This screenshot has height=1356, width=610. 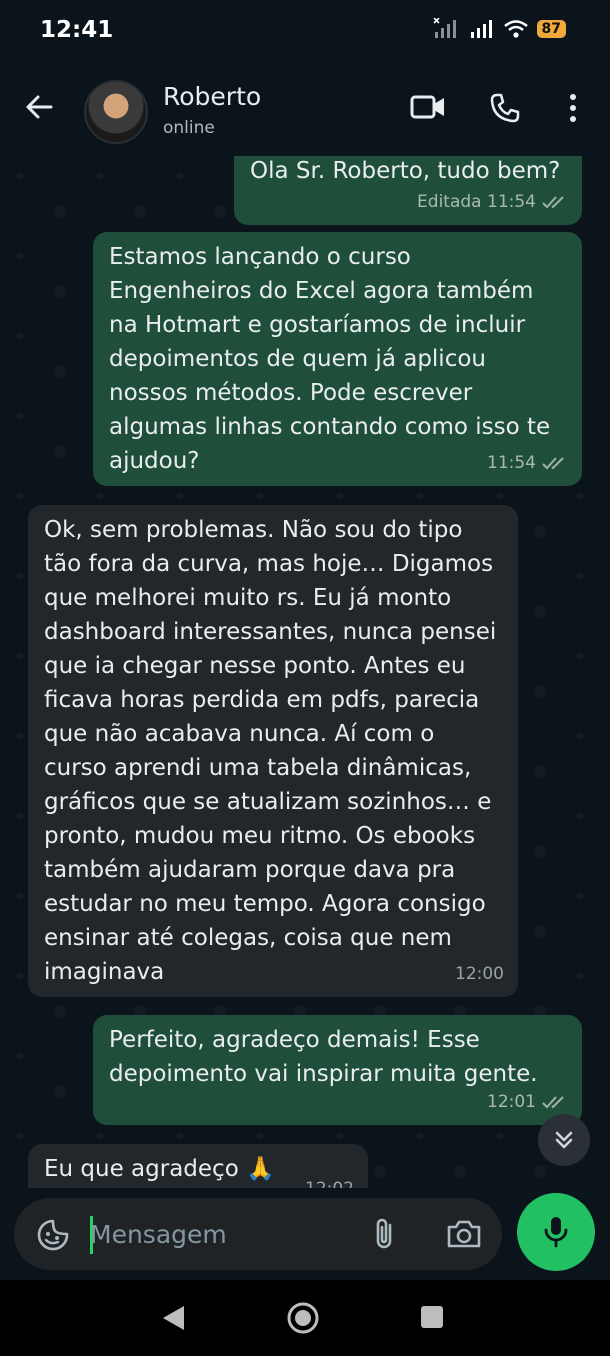 I want to click on status-icons: 87, so click(x=499, y=29).